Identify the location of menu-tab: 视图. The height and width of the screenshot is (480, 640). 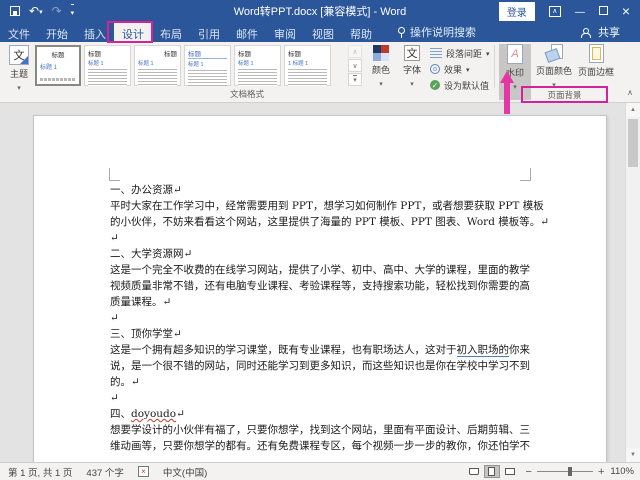
(323, 32).